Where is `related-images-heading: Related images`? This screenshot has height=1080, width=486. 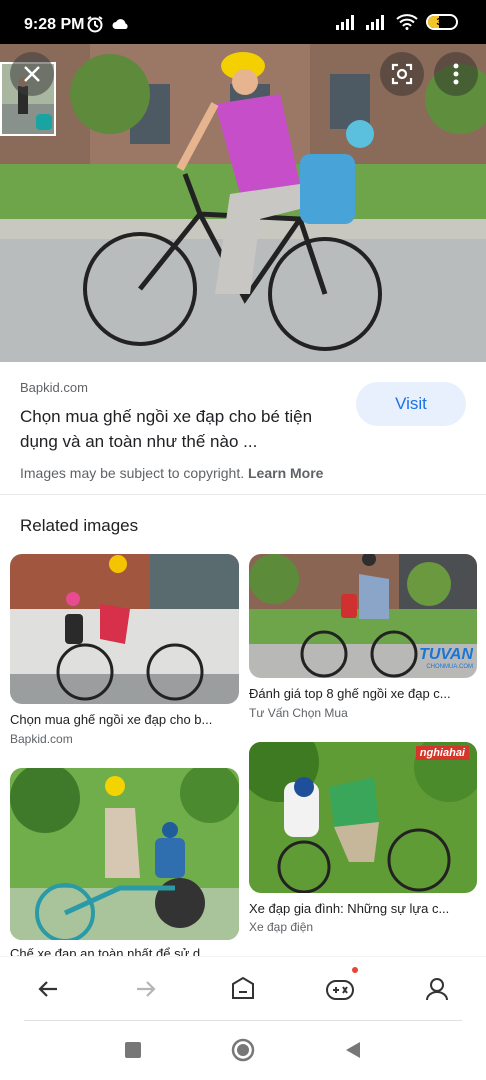
related-images-heading: Related images is located at coordinates (79, 525).